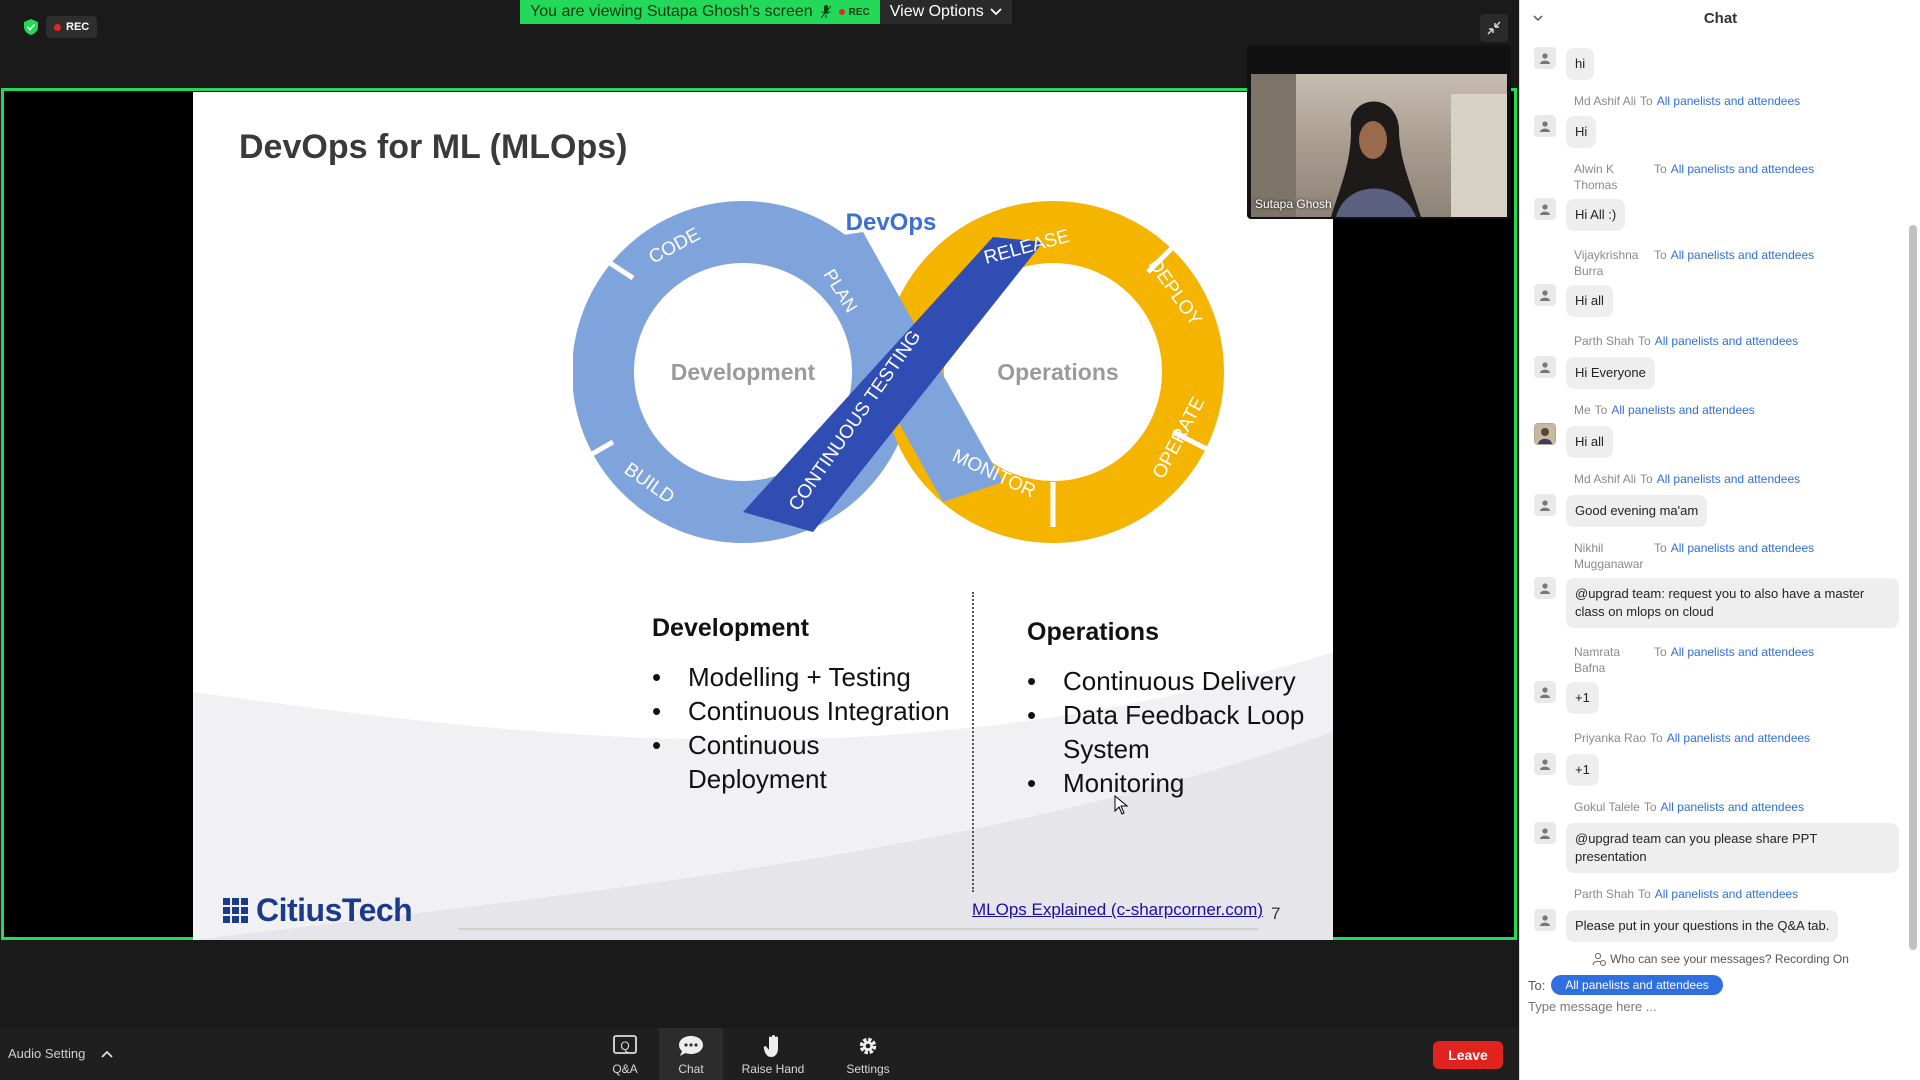 This screenshot has width=1920, height=1080. Describe the element at coordinates (1637, 511) in the screenshot. I see `message-text: Good evening ma'am` at that location.